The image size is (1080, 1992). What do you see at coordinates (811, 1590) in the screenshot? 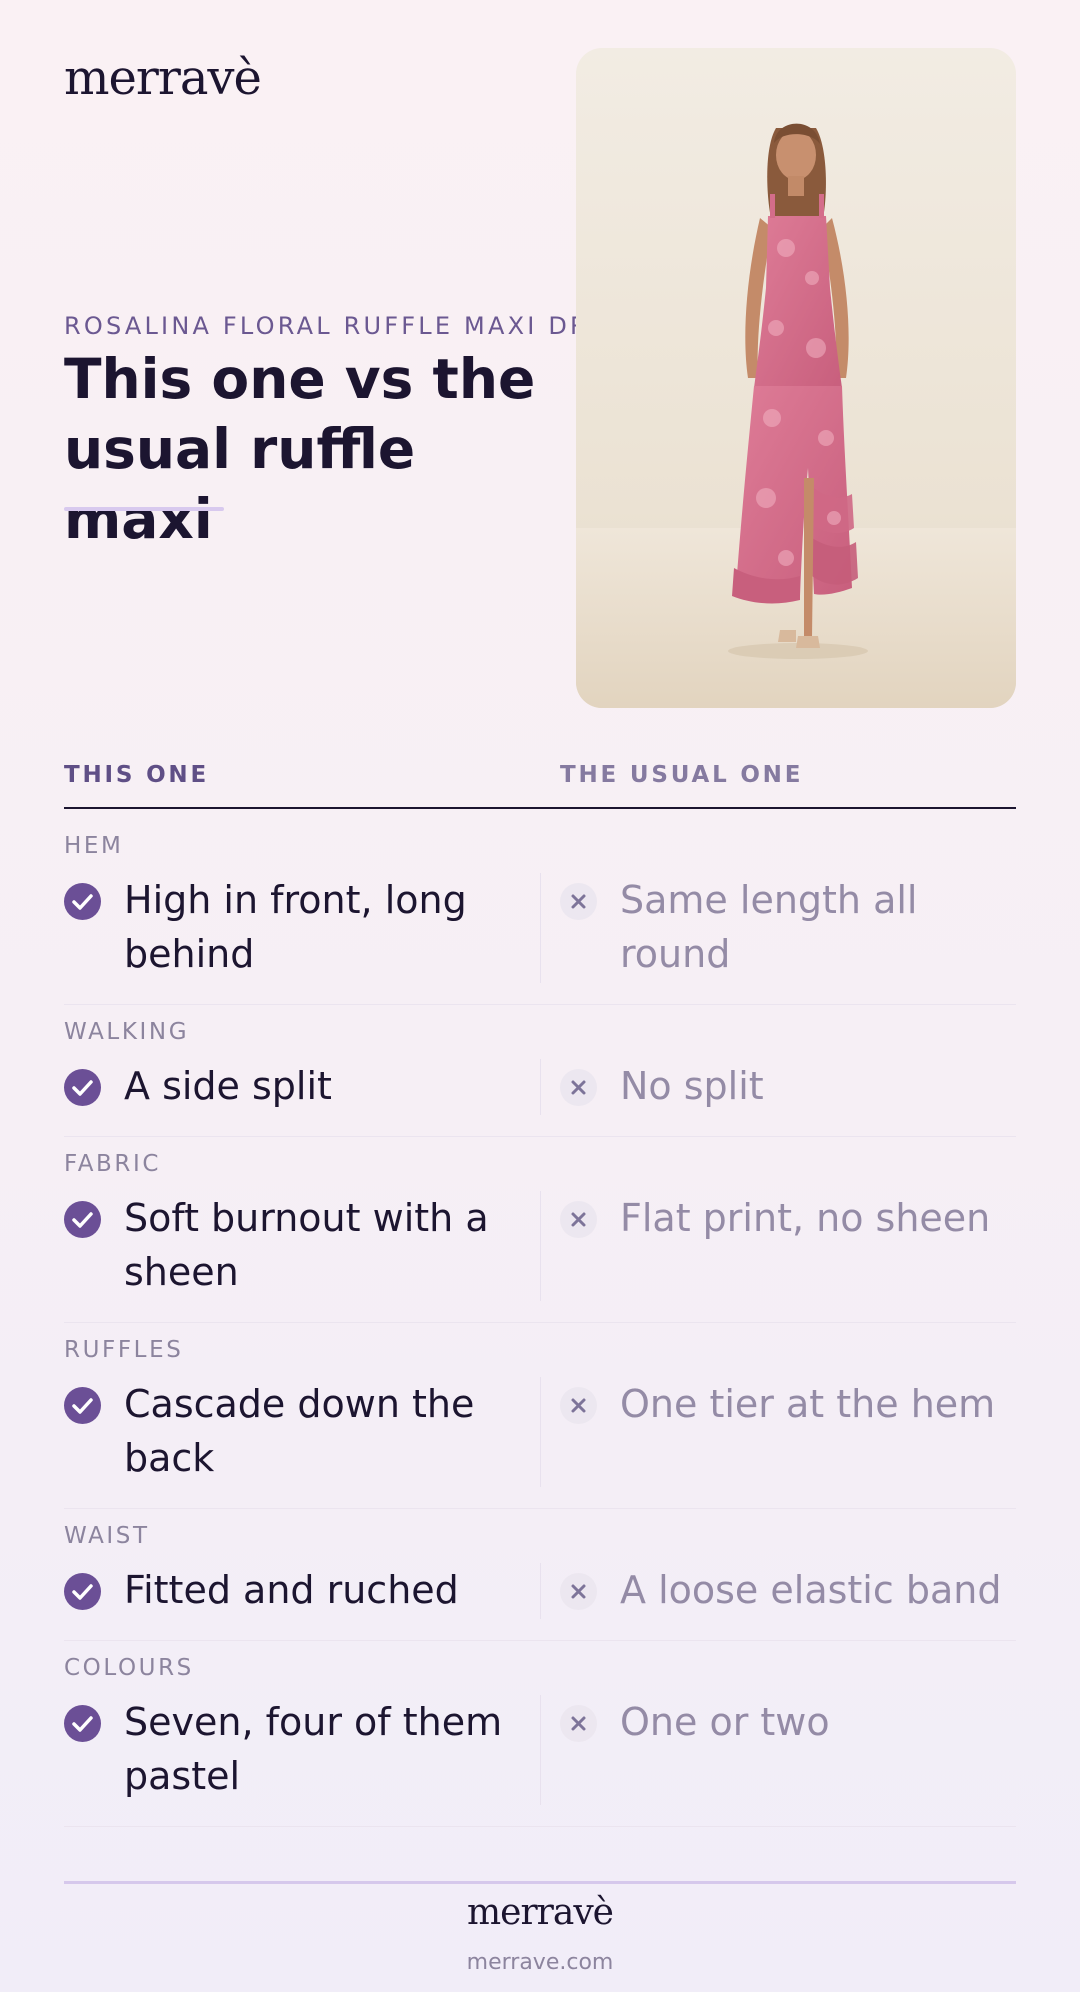
I see `usual-one-text: A loose elastic band` at bounding box center [811, 1590].